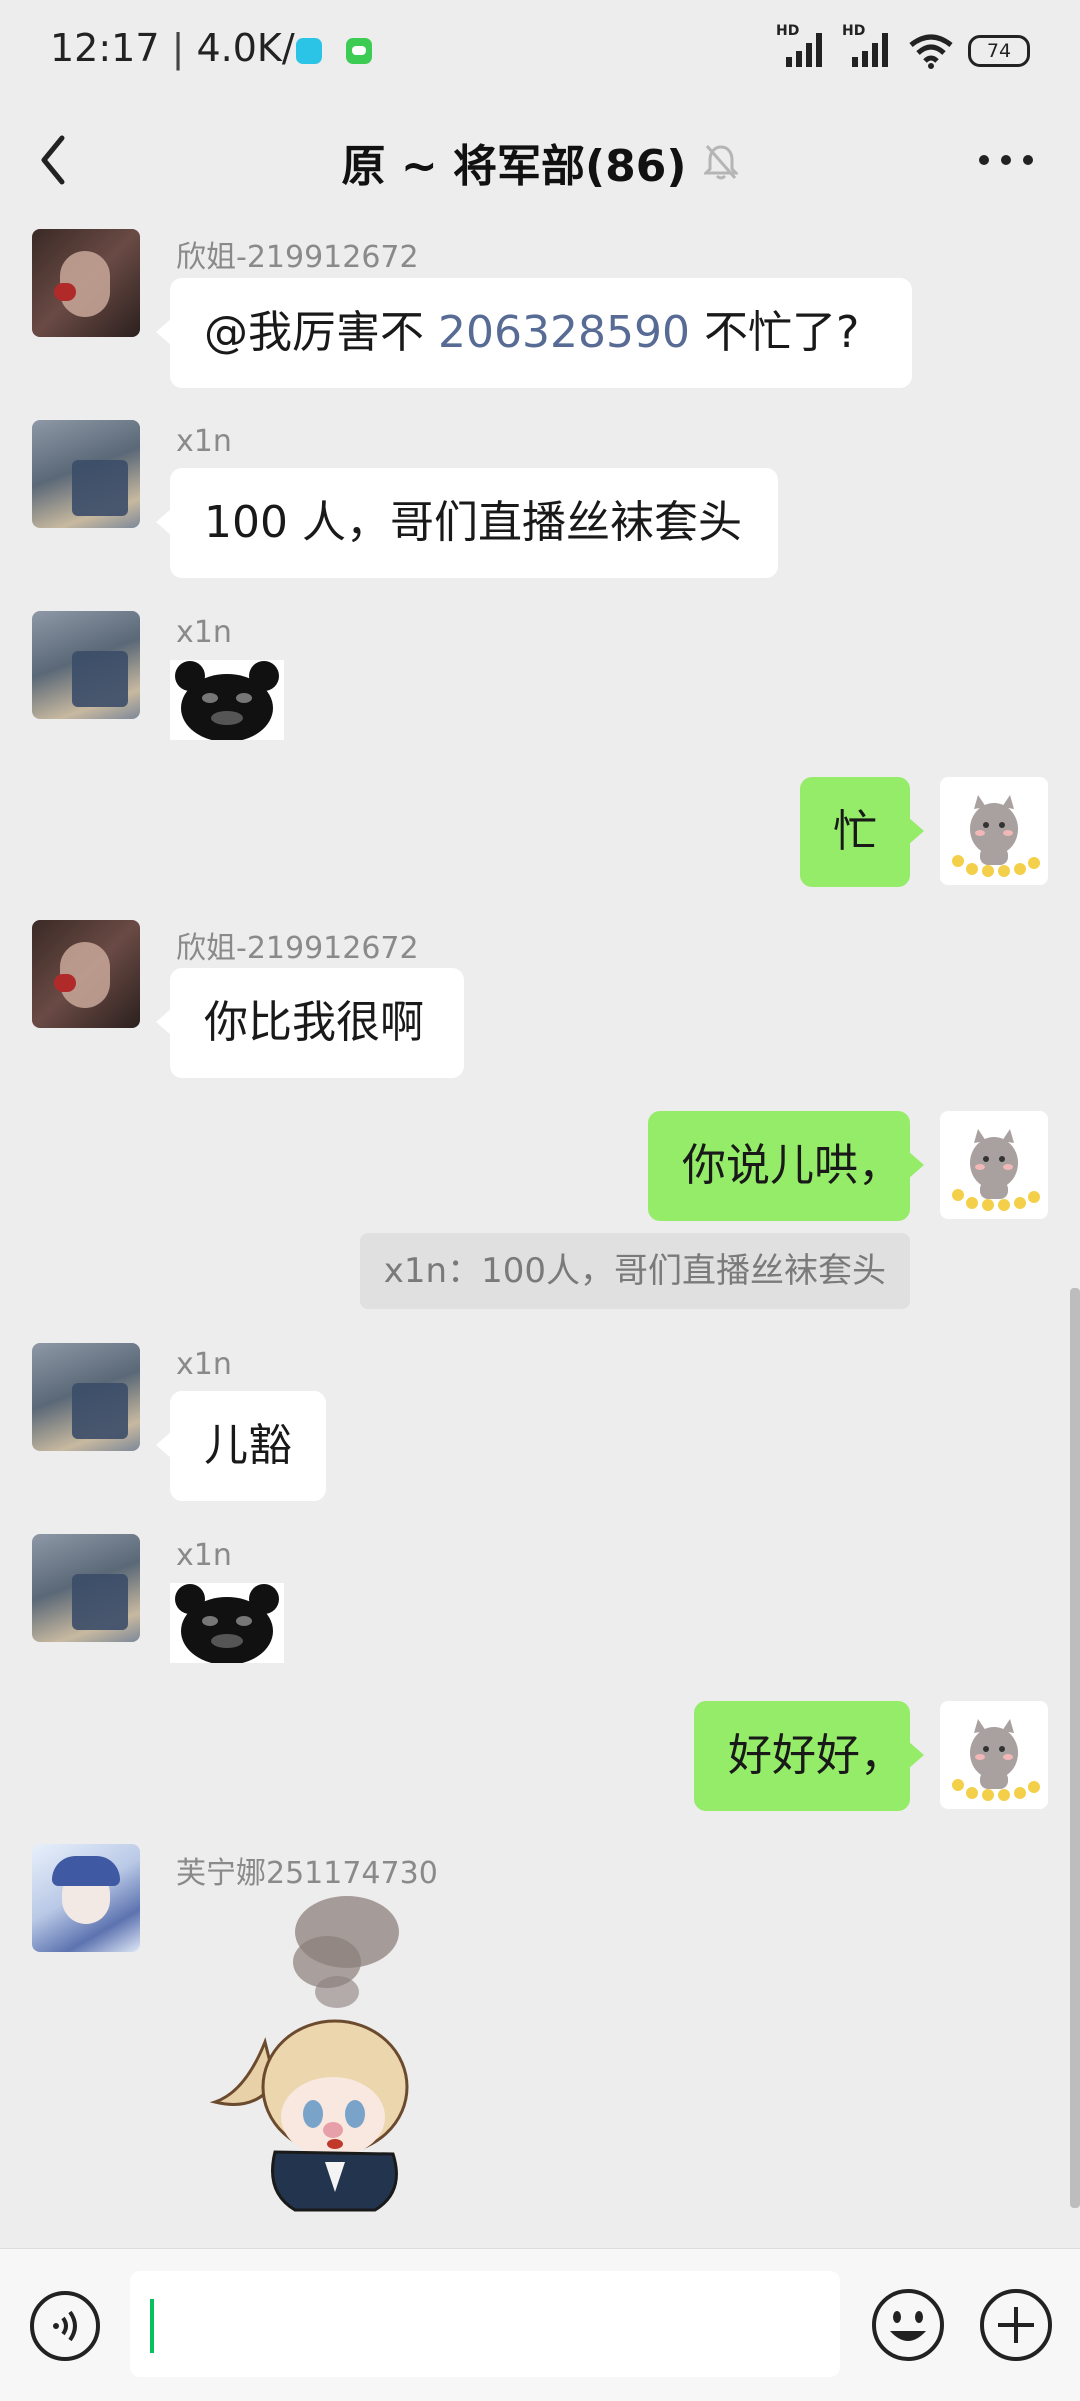 The height and width of the screenshot is (2401, 1080). I want to click on chat-title: 原 ~ 将军部(86), so click(514, 162).